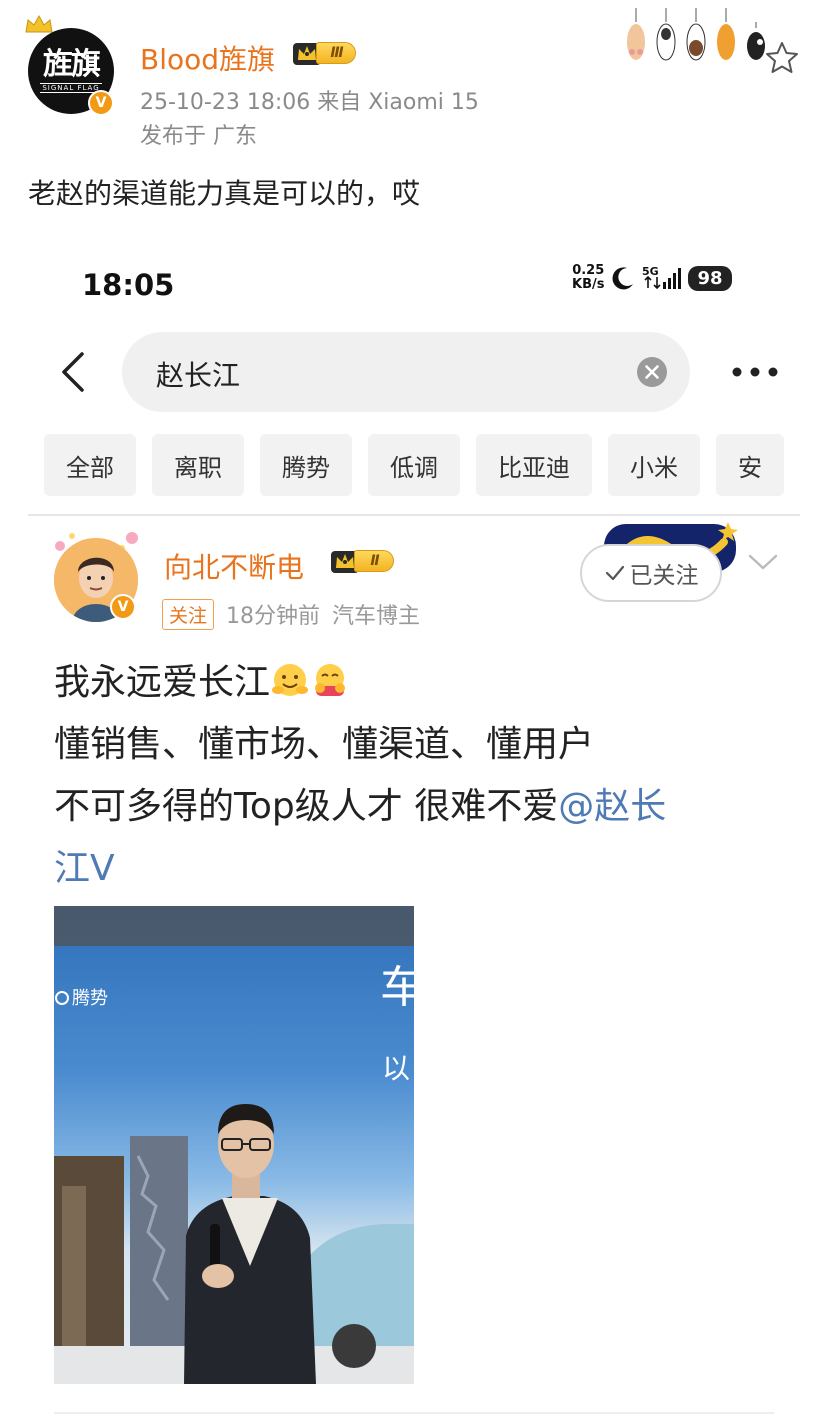 The image size is (828, 1420). What do you see at coordinates (654, 465) in the screenshot?
I see `chip-xiaomi: 小米` at bounding box center [654, 465].